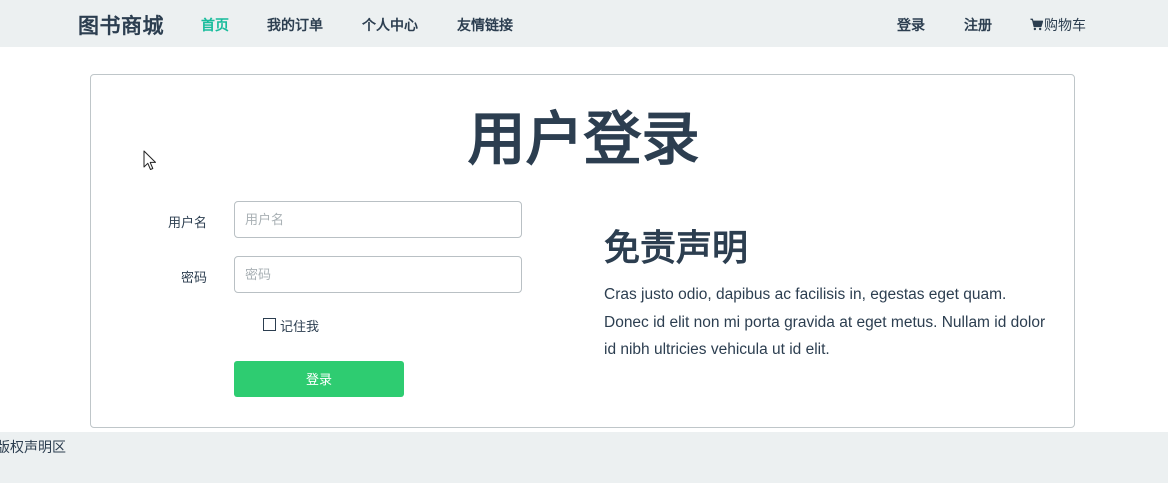 The width and height of the screenshot is (1168, 483). I want to click on username-label: 用户名, so click(187, 222).